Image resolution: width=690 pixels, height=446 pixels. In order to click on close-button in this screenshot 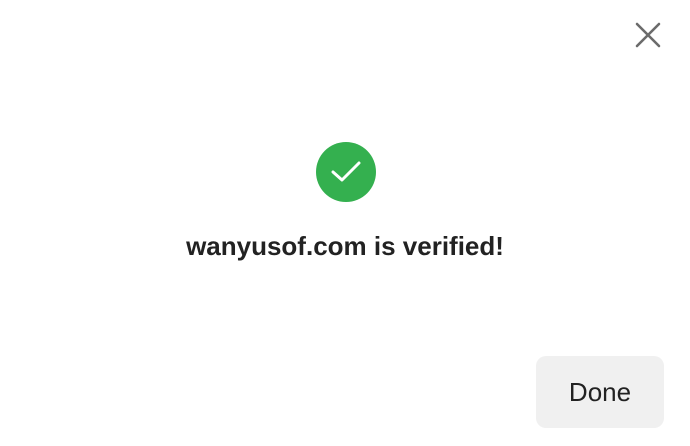, I will do `click(648, 35)`.